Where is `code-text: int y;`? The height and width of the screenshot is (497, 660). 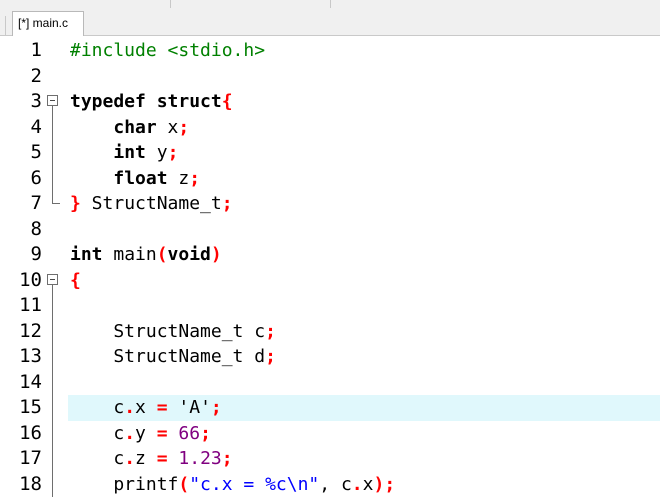 code-text: int y; is located at coordinates (124, 153).